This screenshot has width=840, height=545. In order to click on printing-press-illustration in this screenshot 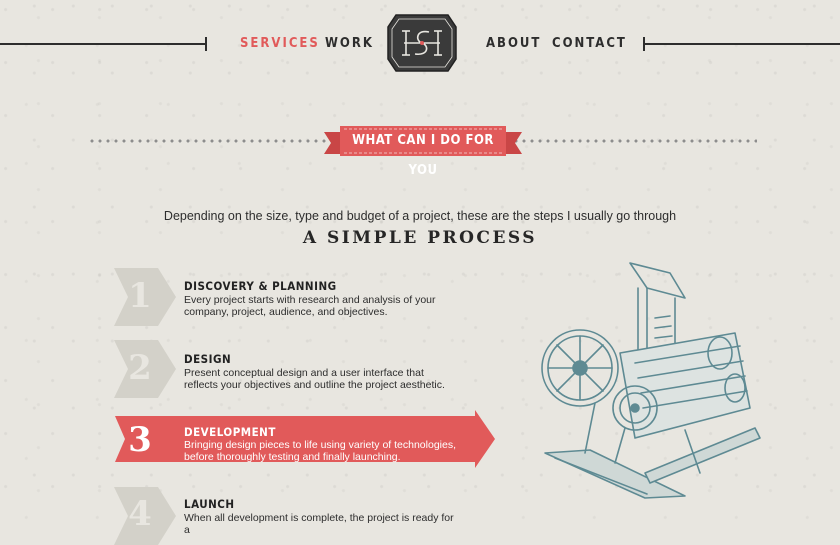, I will do `click(651, 380)`.